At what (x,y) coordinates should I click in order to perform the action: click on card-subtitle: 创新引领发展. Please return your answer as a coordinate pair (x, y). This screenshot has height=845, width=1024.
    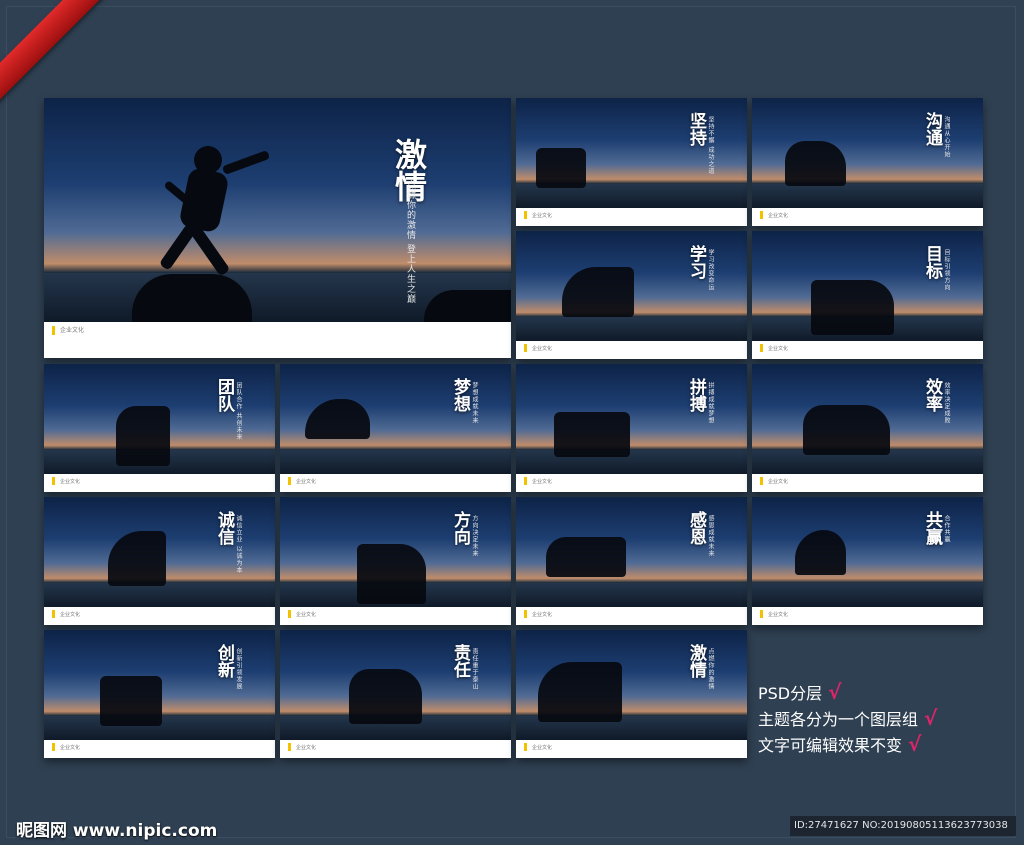
    Looking at the image, I should click on (238, 669).